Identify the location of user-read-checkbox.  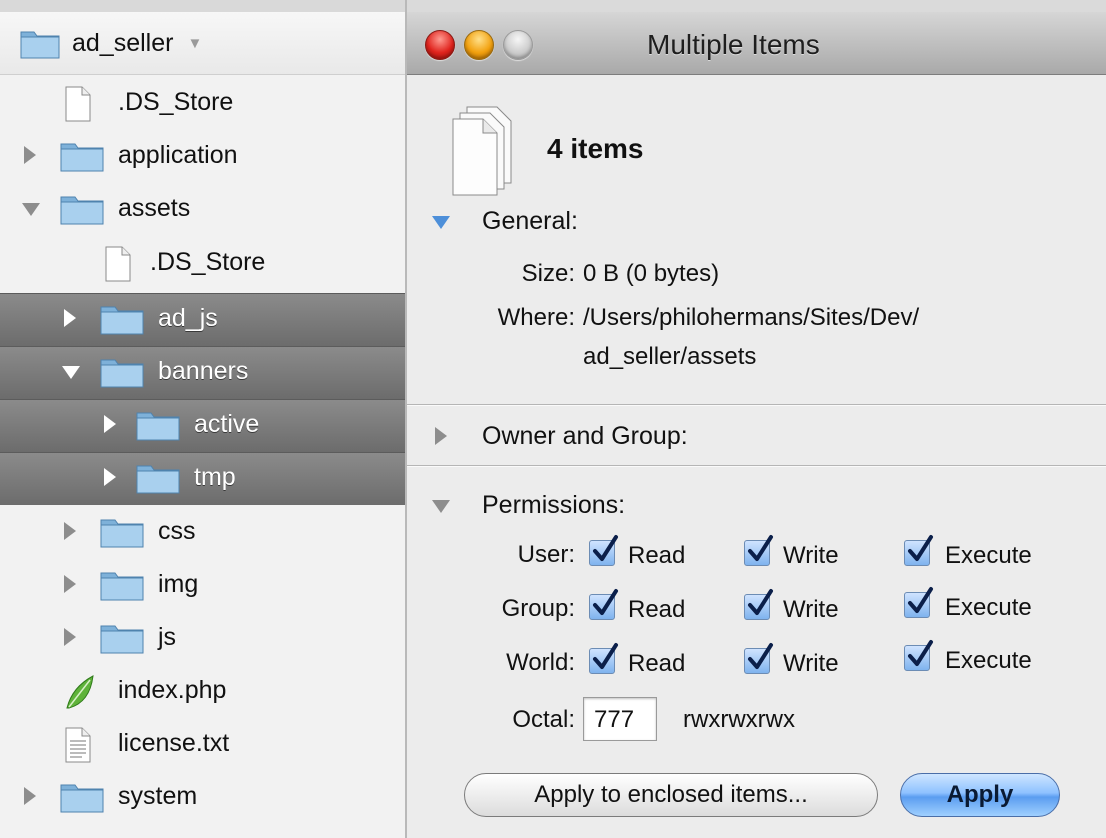
(603, 550).